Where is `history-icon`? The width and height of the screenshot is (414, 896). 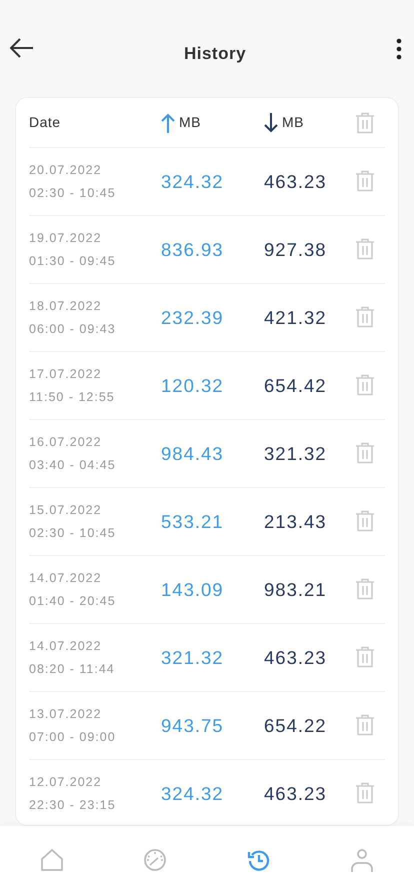
history-icon is located at coordinates (258, 860).